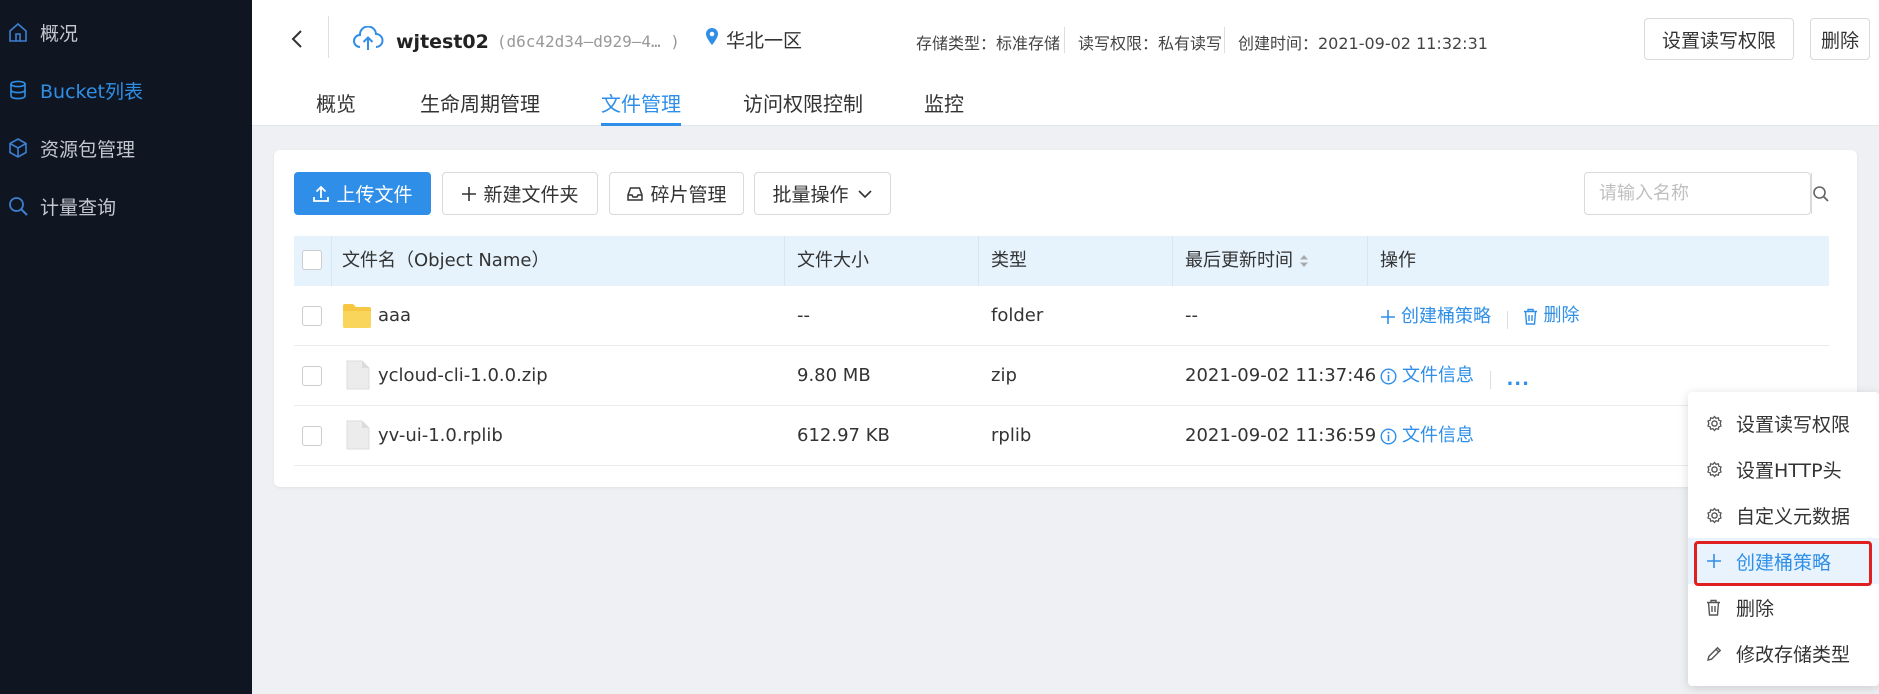 The width and height of the screenshot is (1879, 694). I want to click on search-button, so click(1820, 193).